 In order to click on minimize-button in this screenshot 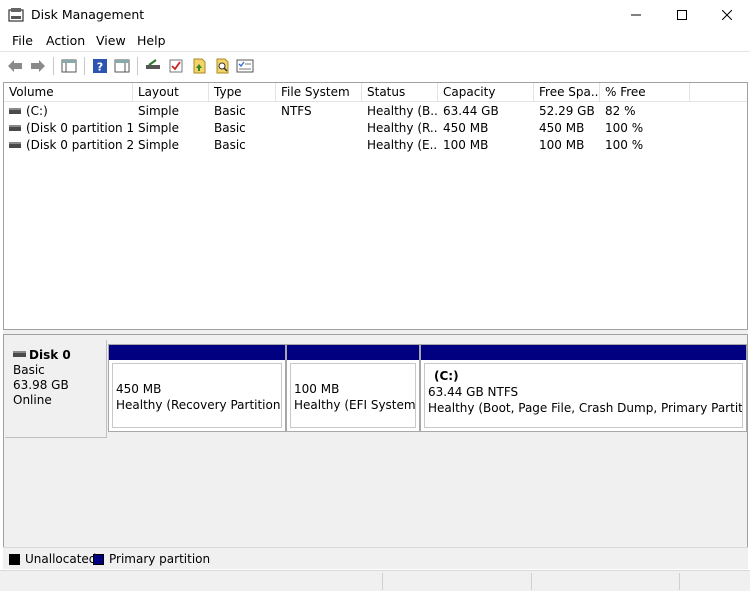, I will do `click(636, 15)`.